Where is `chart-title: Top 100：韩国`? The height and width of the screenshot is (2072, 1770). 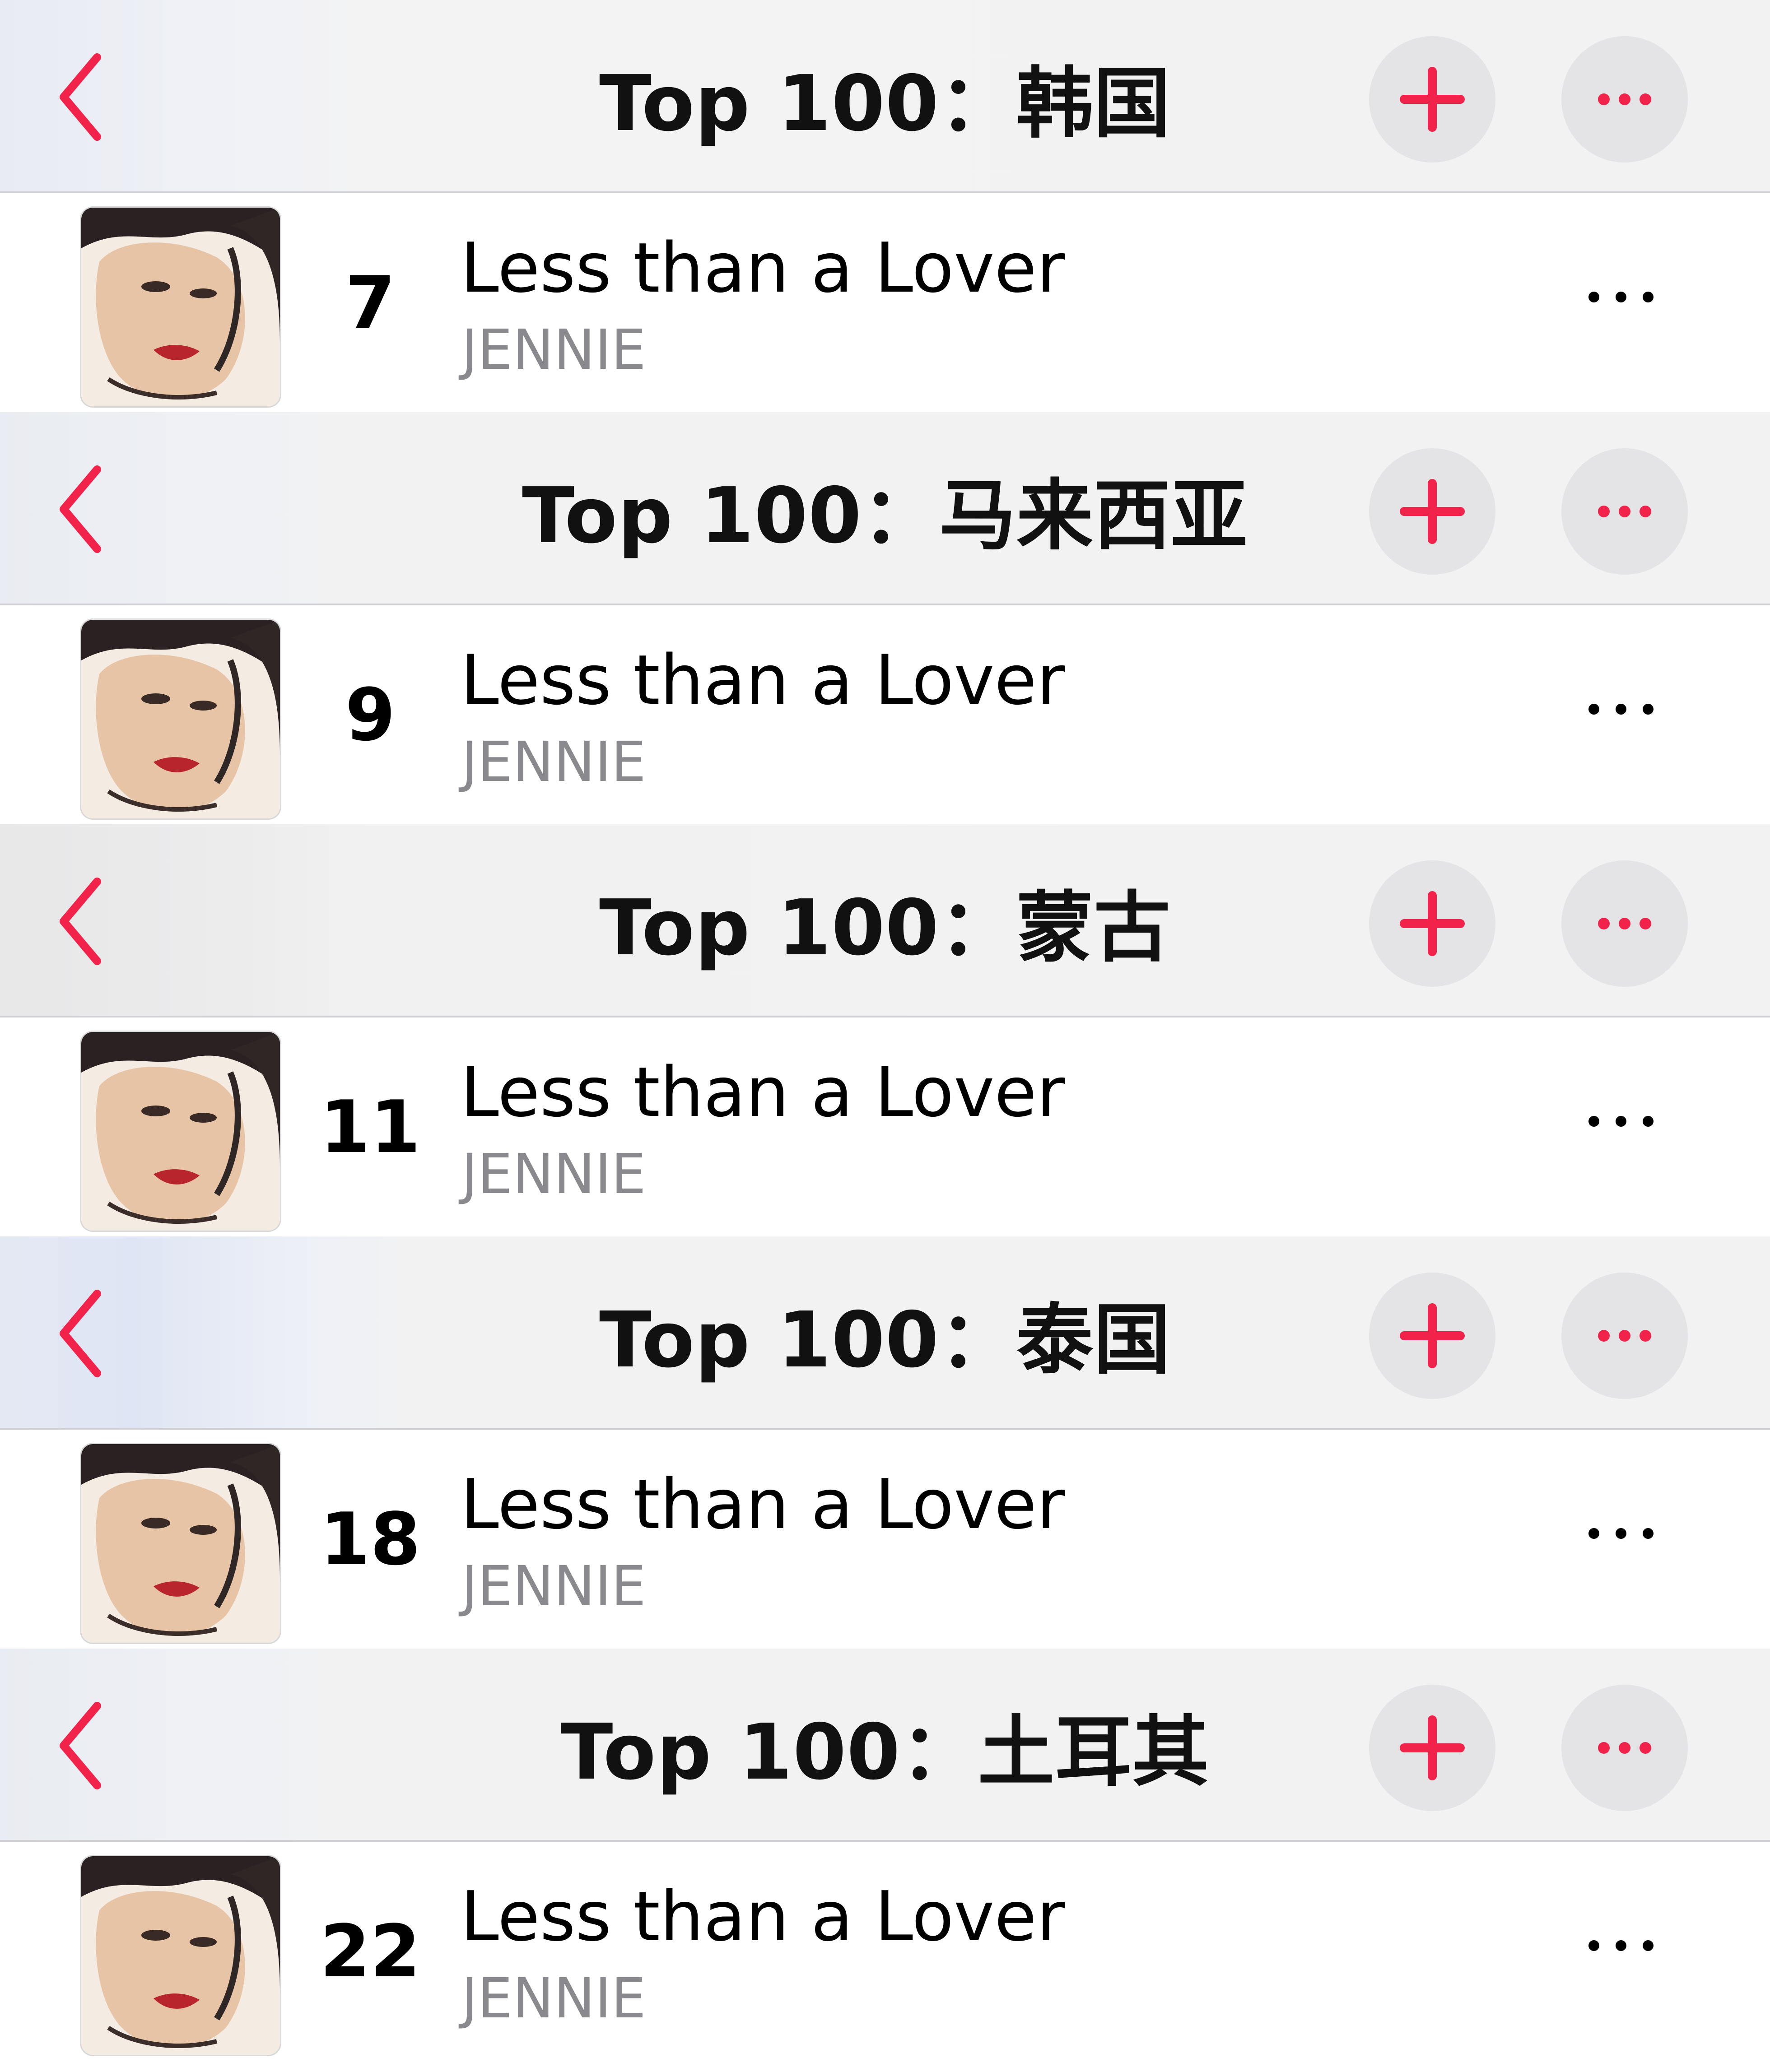
chart-title: Top 100：韩国 is located at coordinates (885, 104).